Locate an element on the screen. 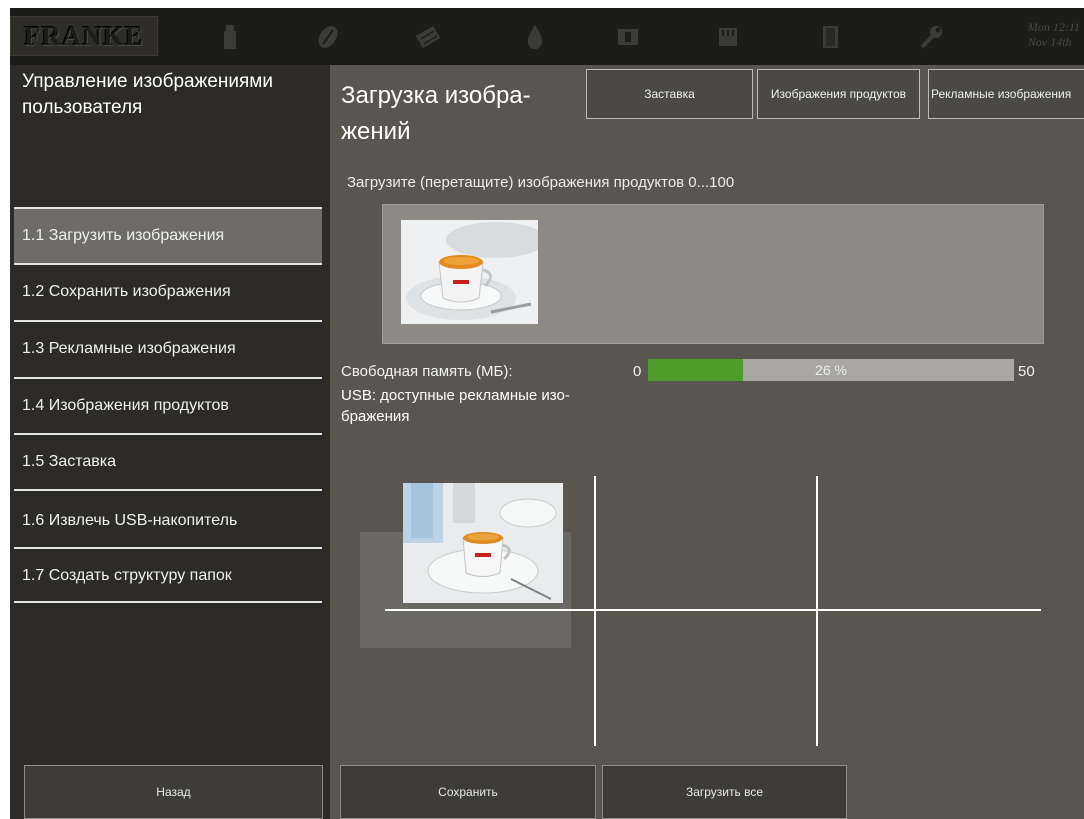 This screenshot has width=1084, height=819. tab-product-images: Изображения продуктов is located at coordinates (838, 94).